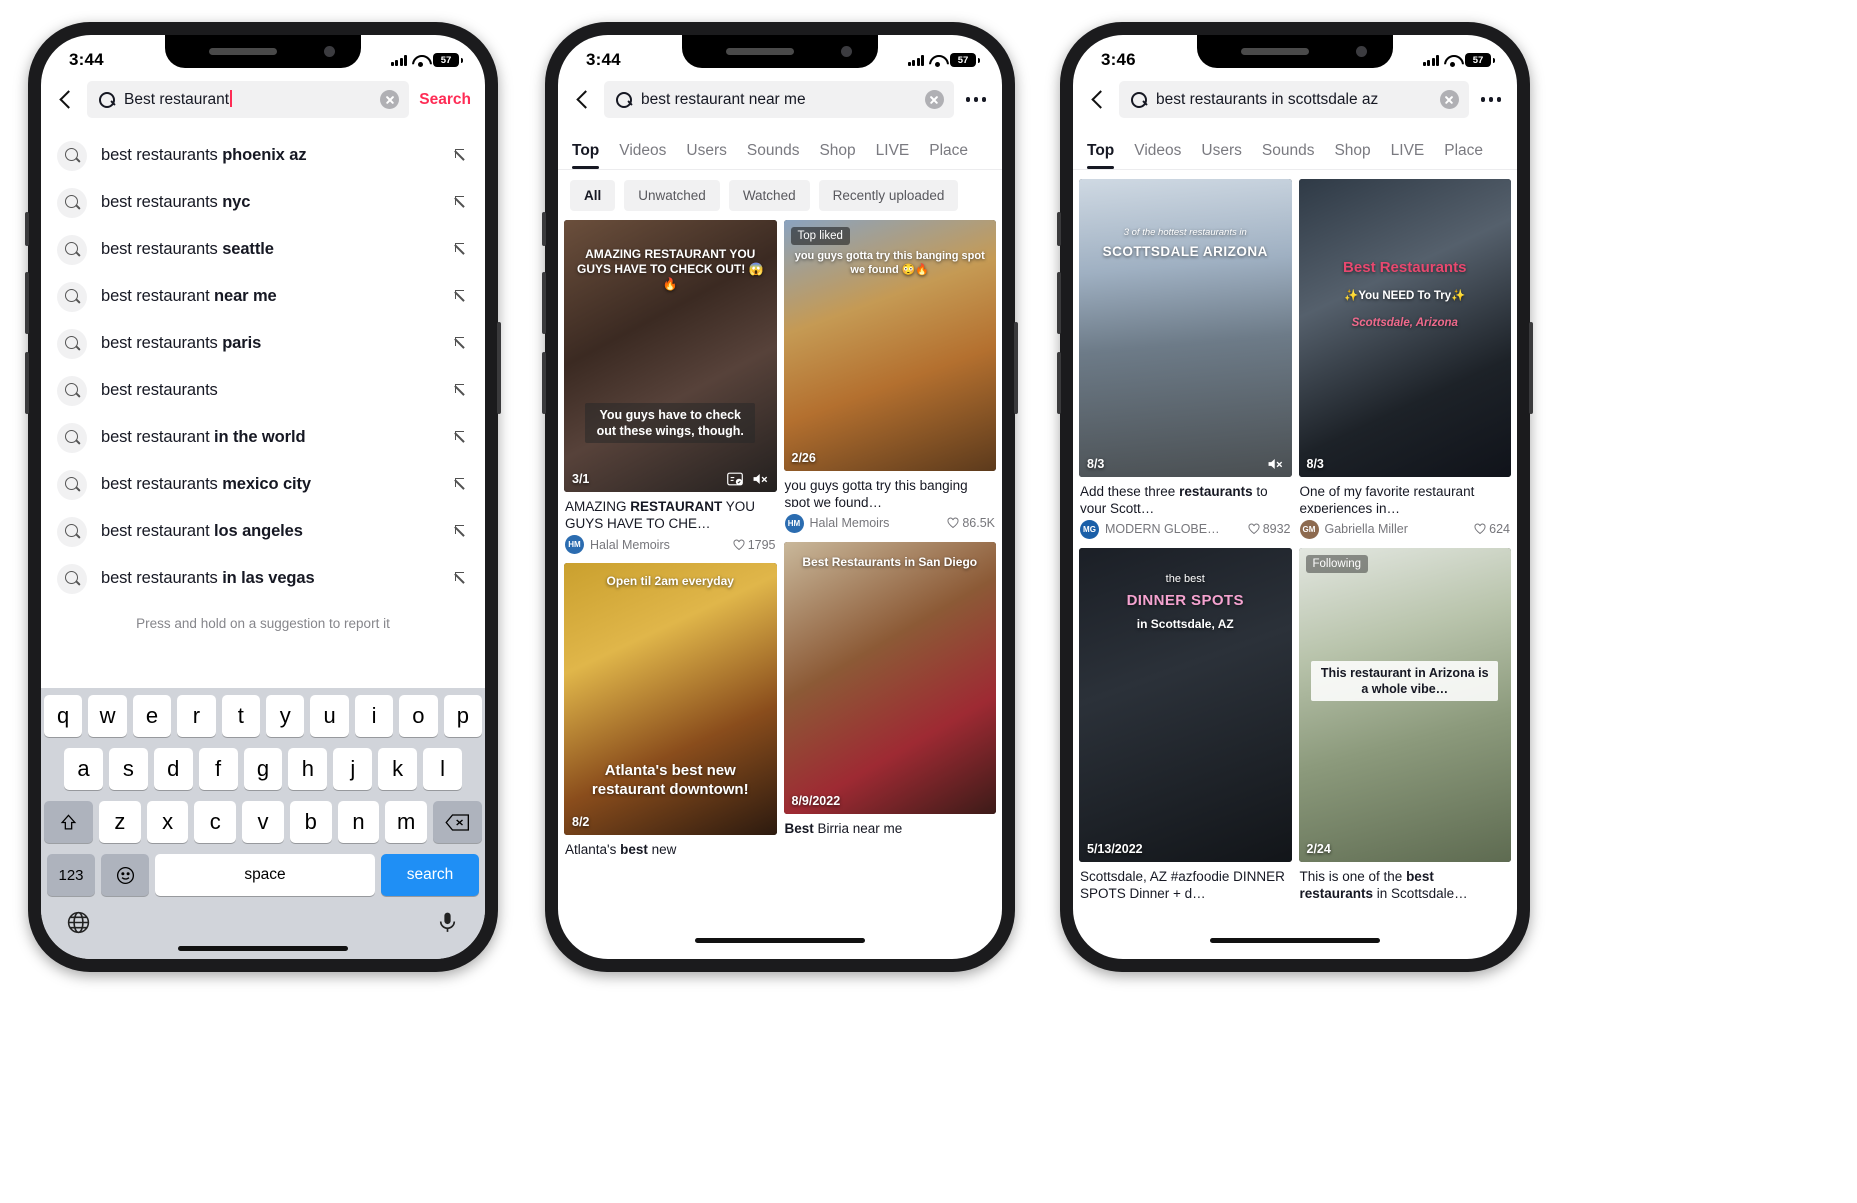 The width and height of the screenshot is (1857, 1203). Describe the element at coordinates (167, 822) in the screenshot. I see `key-x: x` at that location.